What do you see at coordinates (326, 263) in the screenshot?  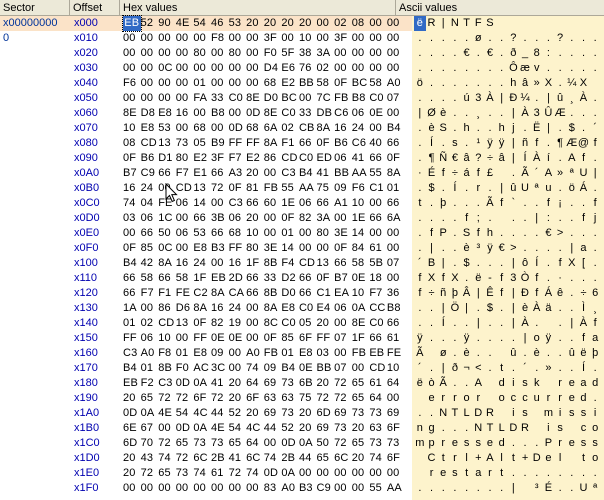 I see `hex-byte: 13` at bounding box center [326, 263].